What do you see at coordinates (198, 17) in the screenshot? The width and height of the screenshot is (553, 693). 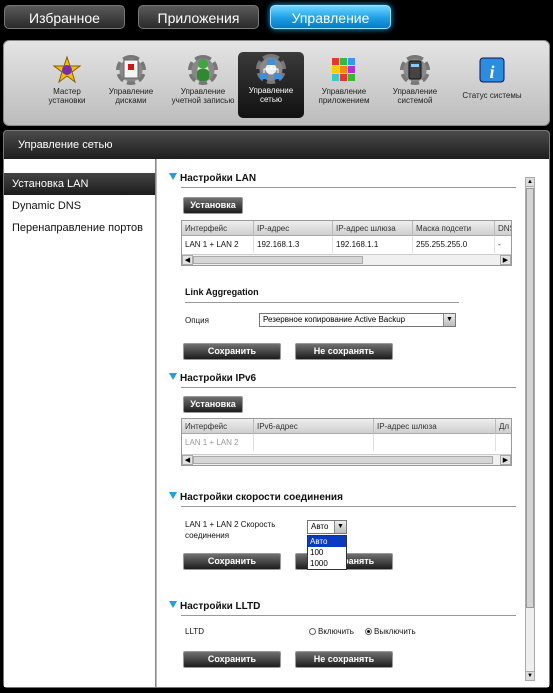 I see `tab-applications: Приложения` at bounding box center [198, 17].